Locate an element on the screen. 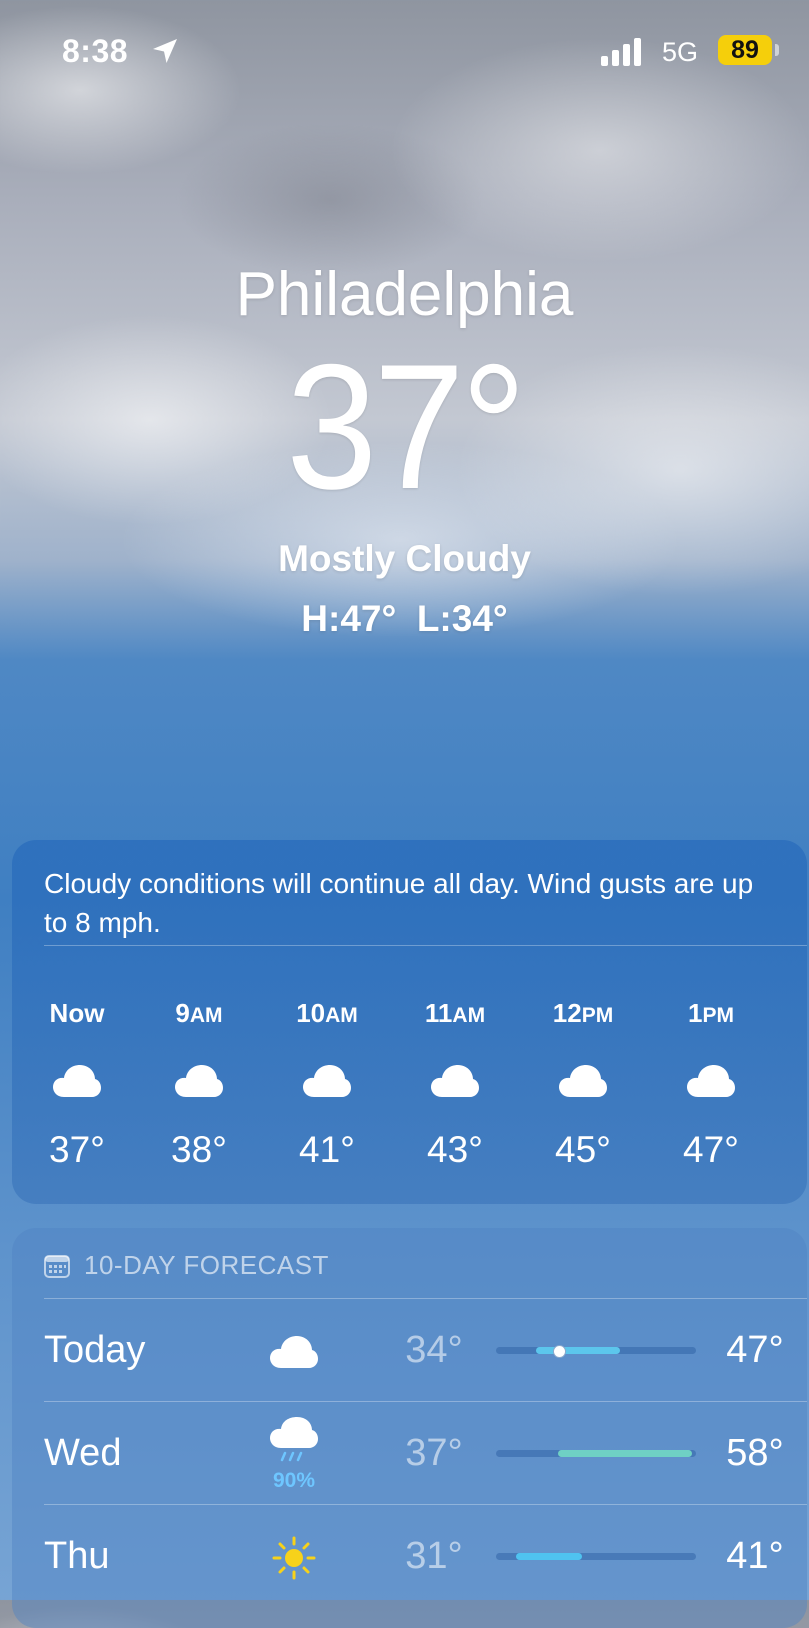 The width and height of the screenshot is (809, 1628). hourly-item: 12PM 45° is located at coordinates (583, 1083).